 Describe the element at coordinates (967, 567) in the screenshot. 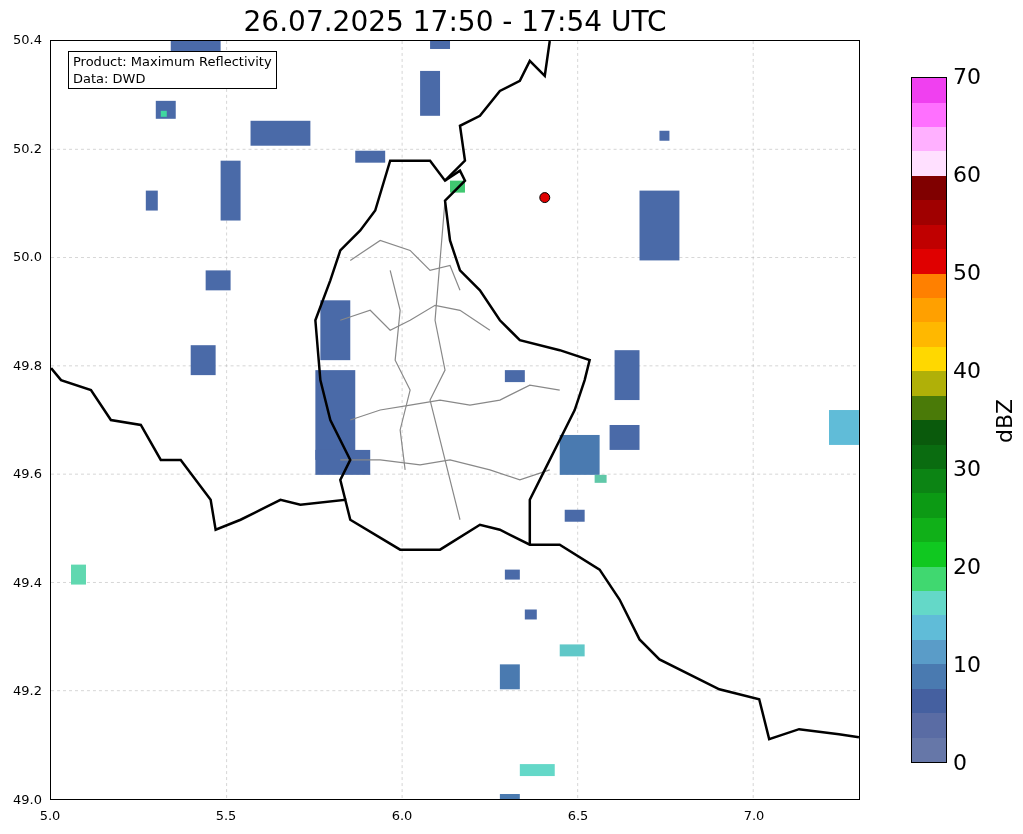

I see `colorbar-tick-label: 20` at that location.